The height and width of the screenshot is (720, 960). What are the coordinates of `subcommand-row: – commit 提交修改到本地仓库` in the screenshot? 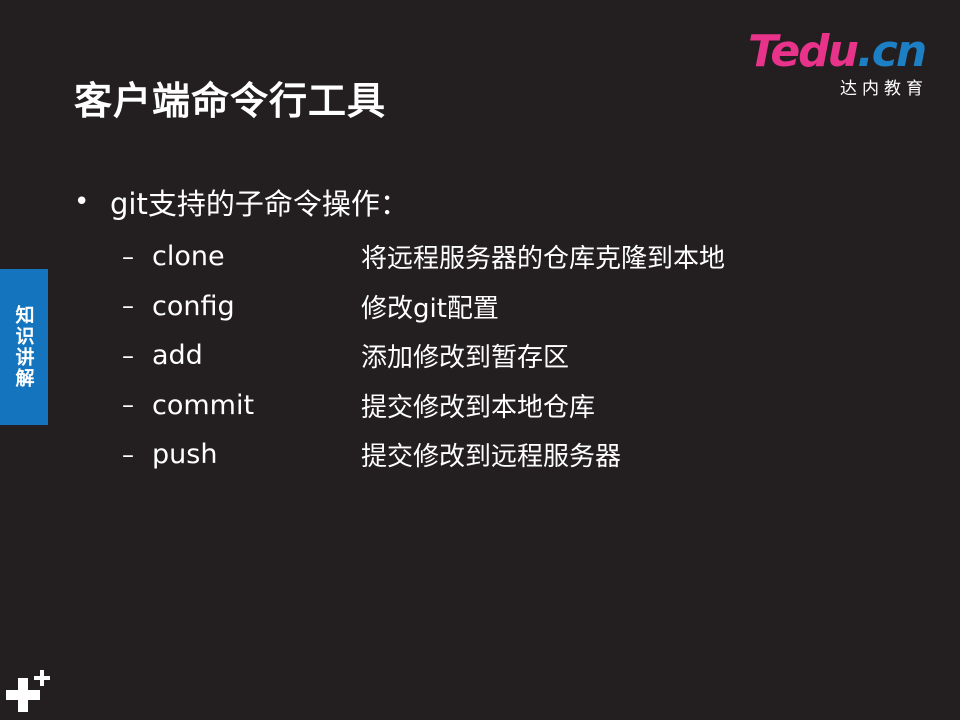 It's located at (512, 406).